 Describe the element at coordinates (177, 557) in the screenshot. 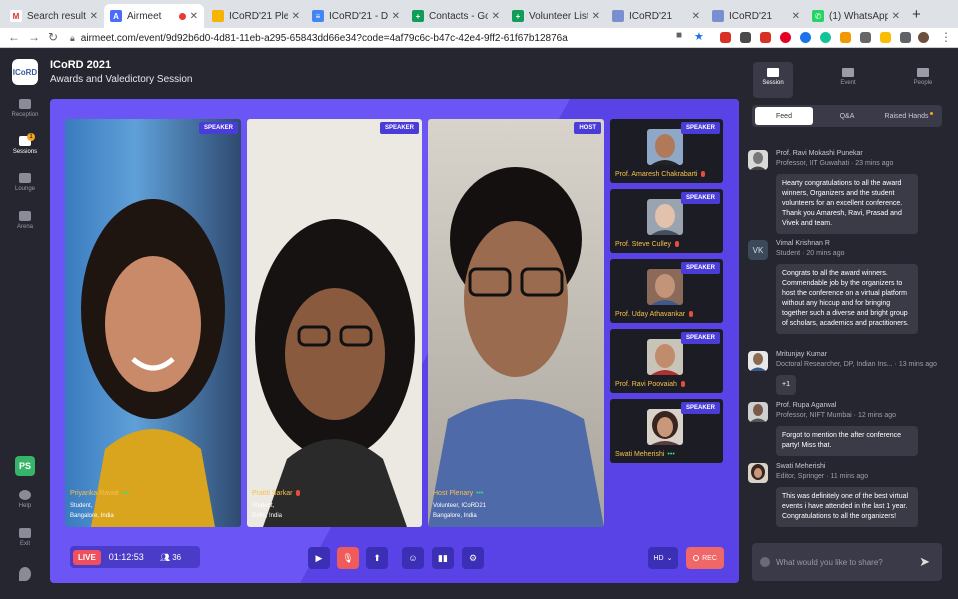

I see `attendee-count-value: 36` at that location.